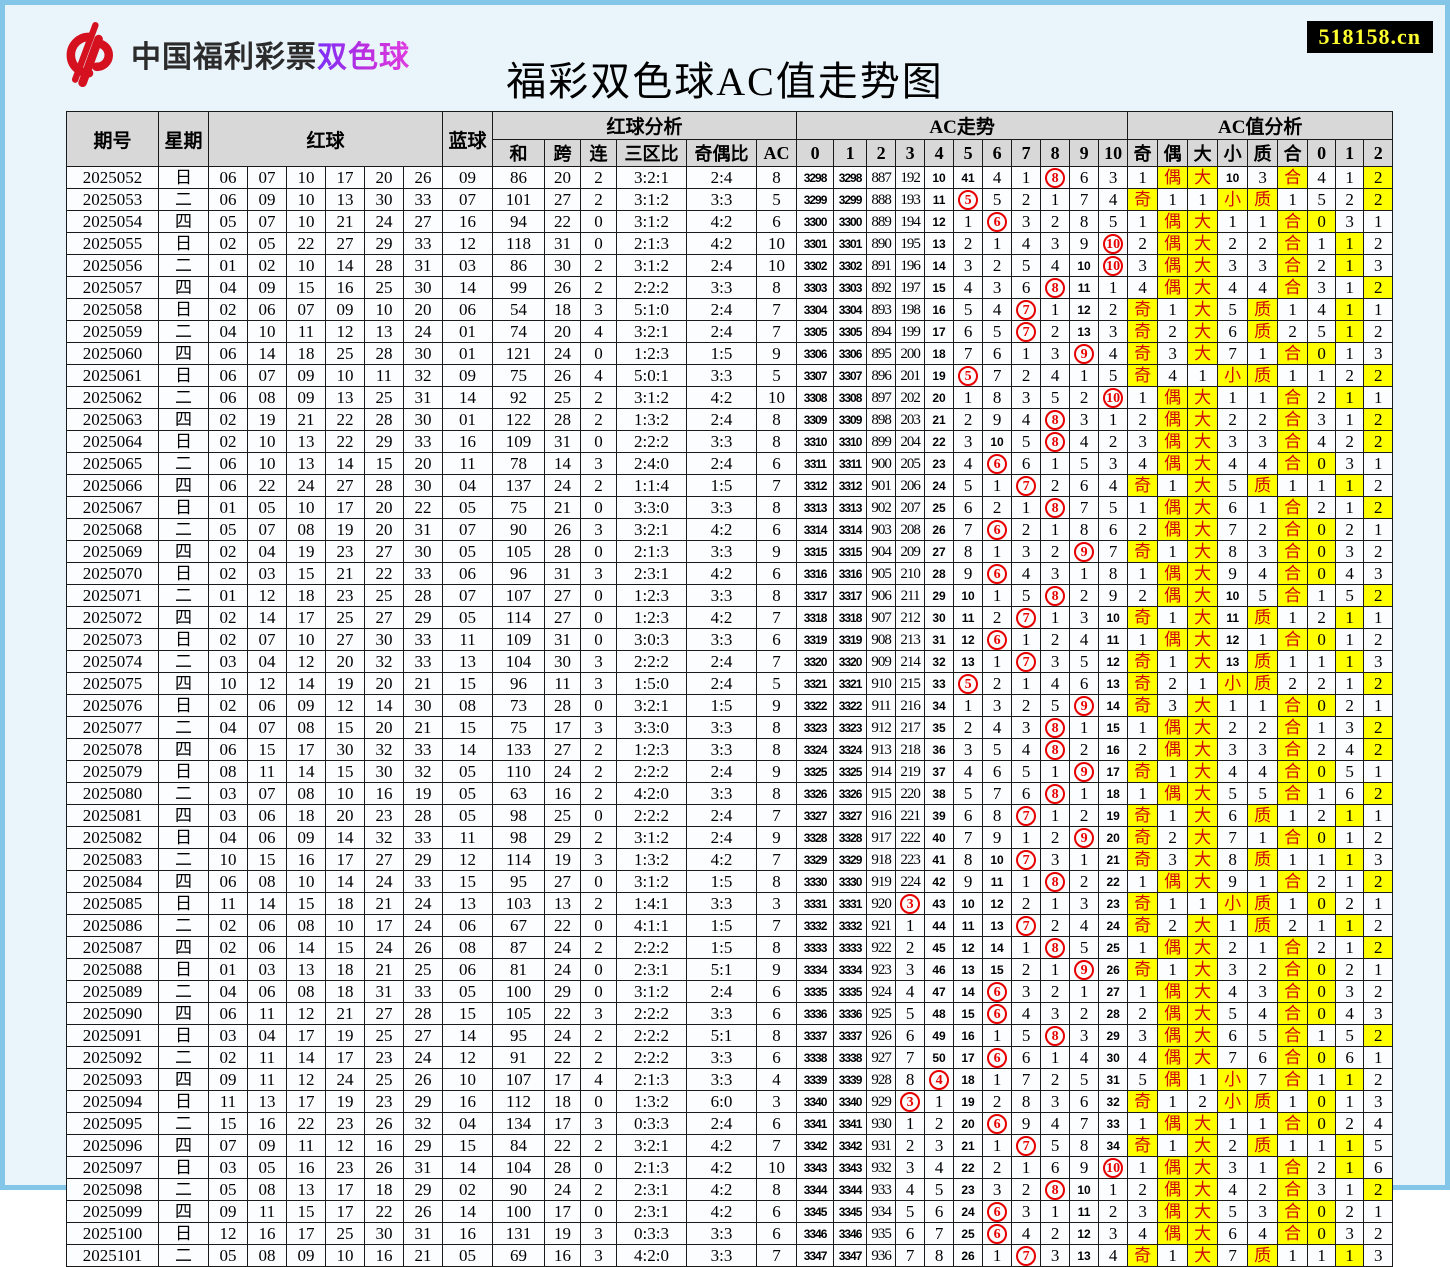 The height and width of the screenshot is (1267, 1450). I want to click on sum-cell: 112, so click(519, 1102).